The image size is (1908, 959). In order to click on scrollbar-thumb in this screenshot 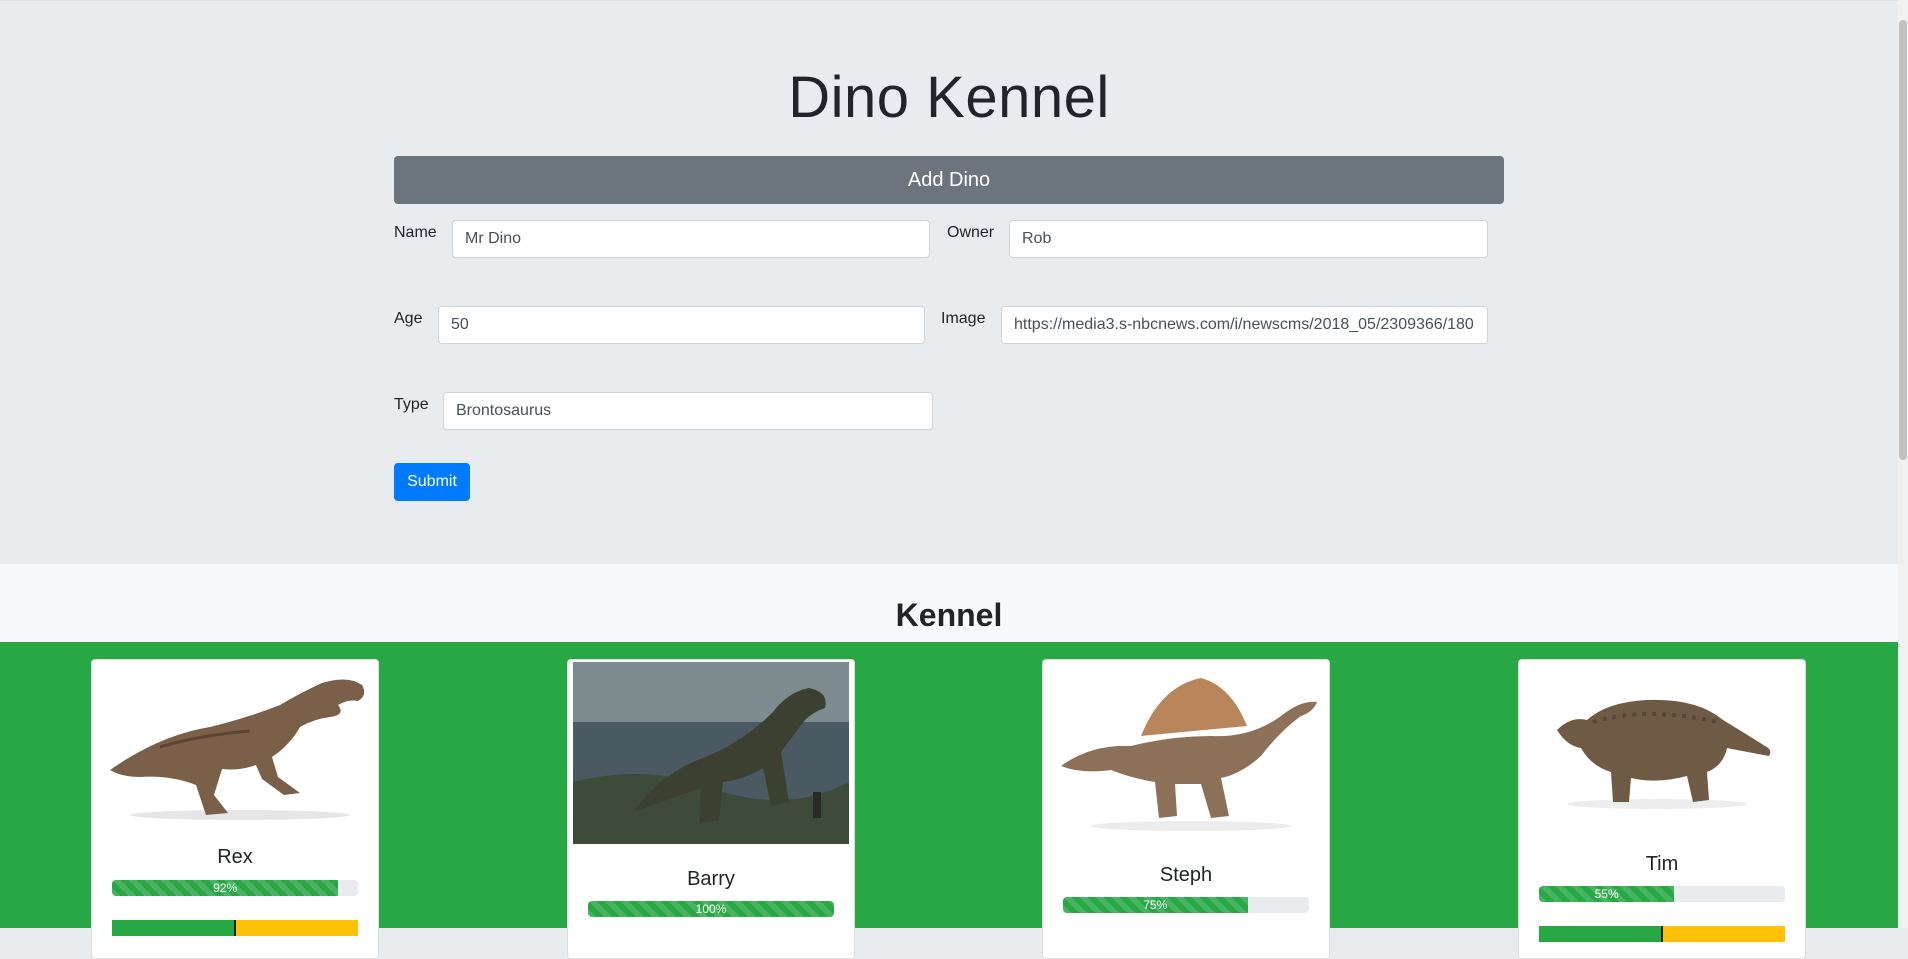, I will do `click(1903, 240)`.